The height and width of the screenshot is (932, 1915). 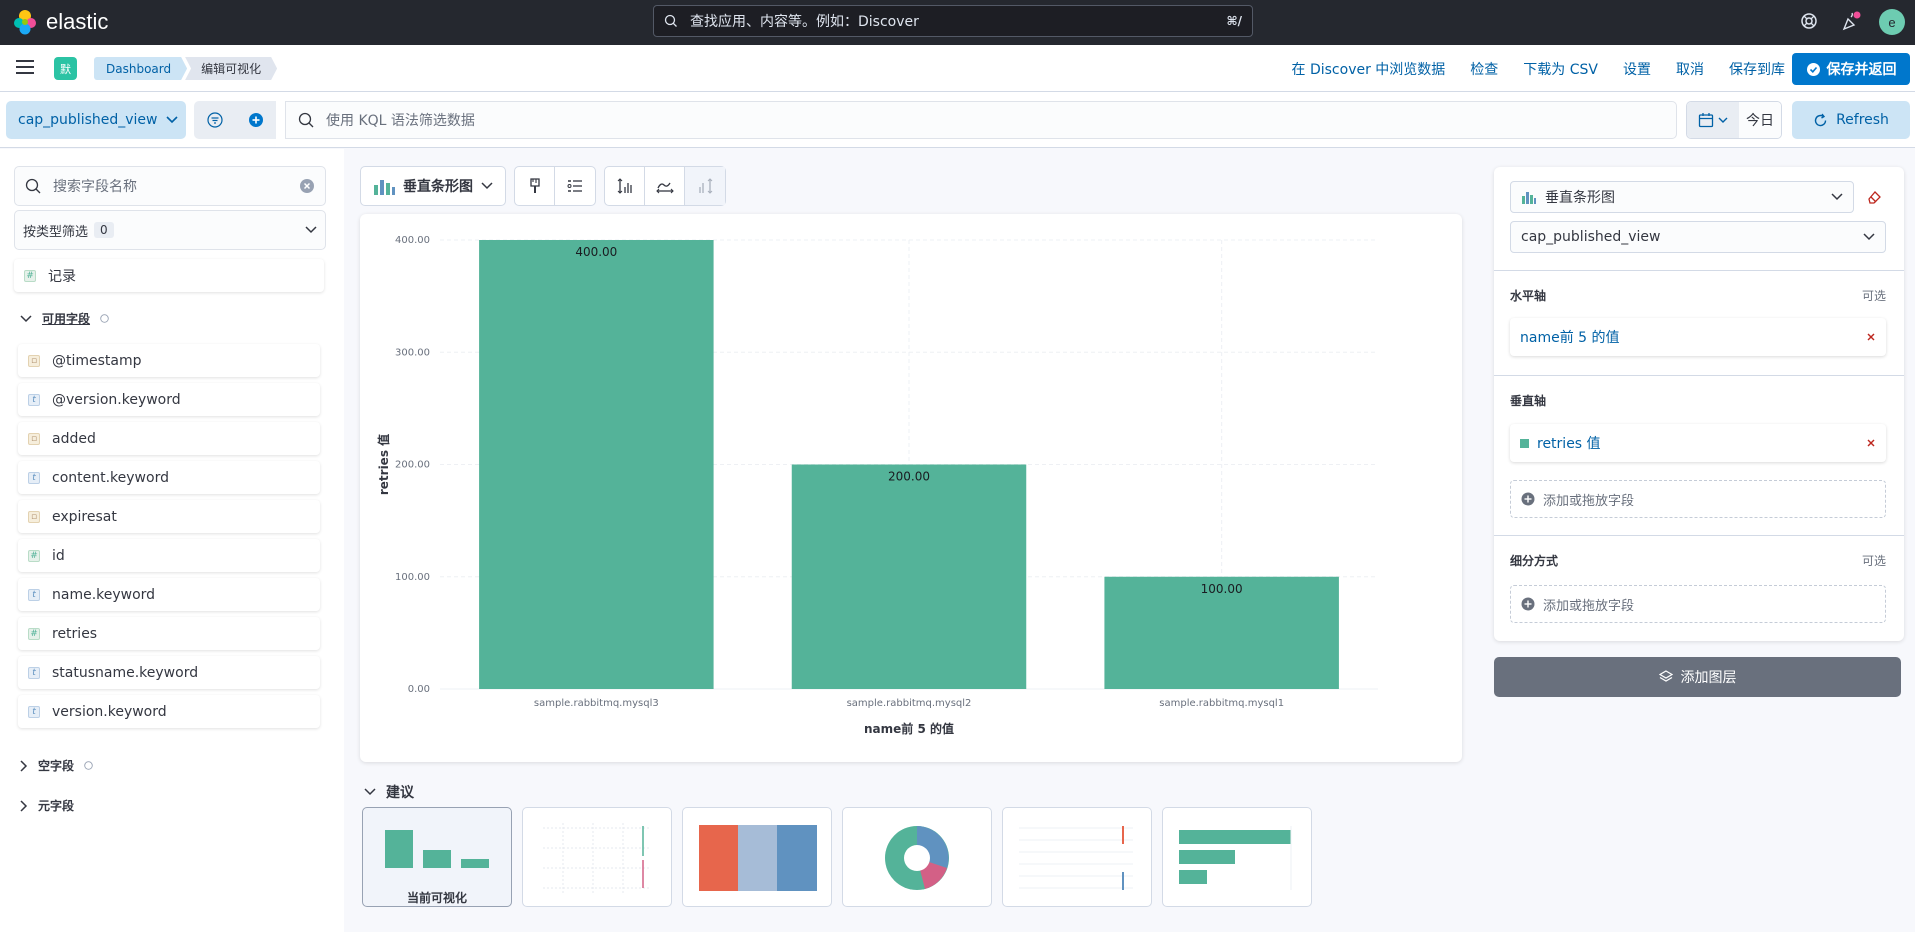 What do you see at coordinates (437, 857) in the screenshot?
I see `suggestion-current: 当前可视化` at bounding box center [437, 857].